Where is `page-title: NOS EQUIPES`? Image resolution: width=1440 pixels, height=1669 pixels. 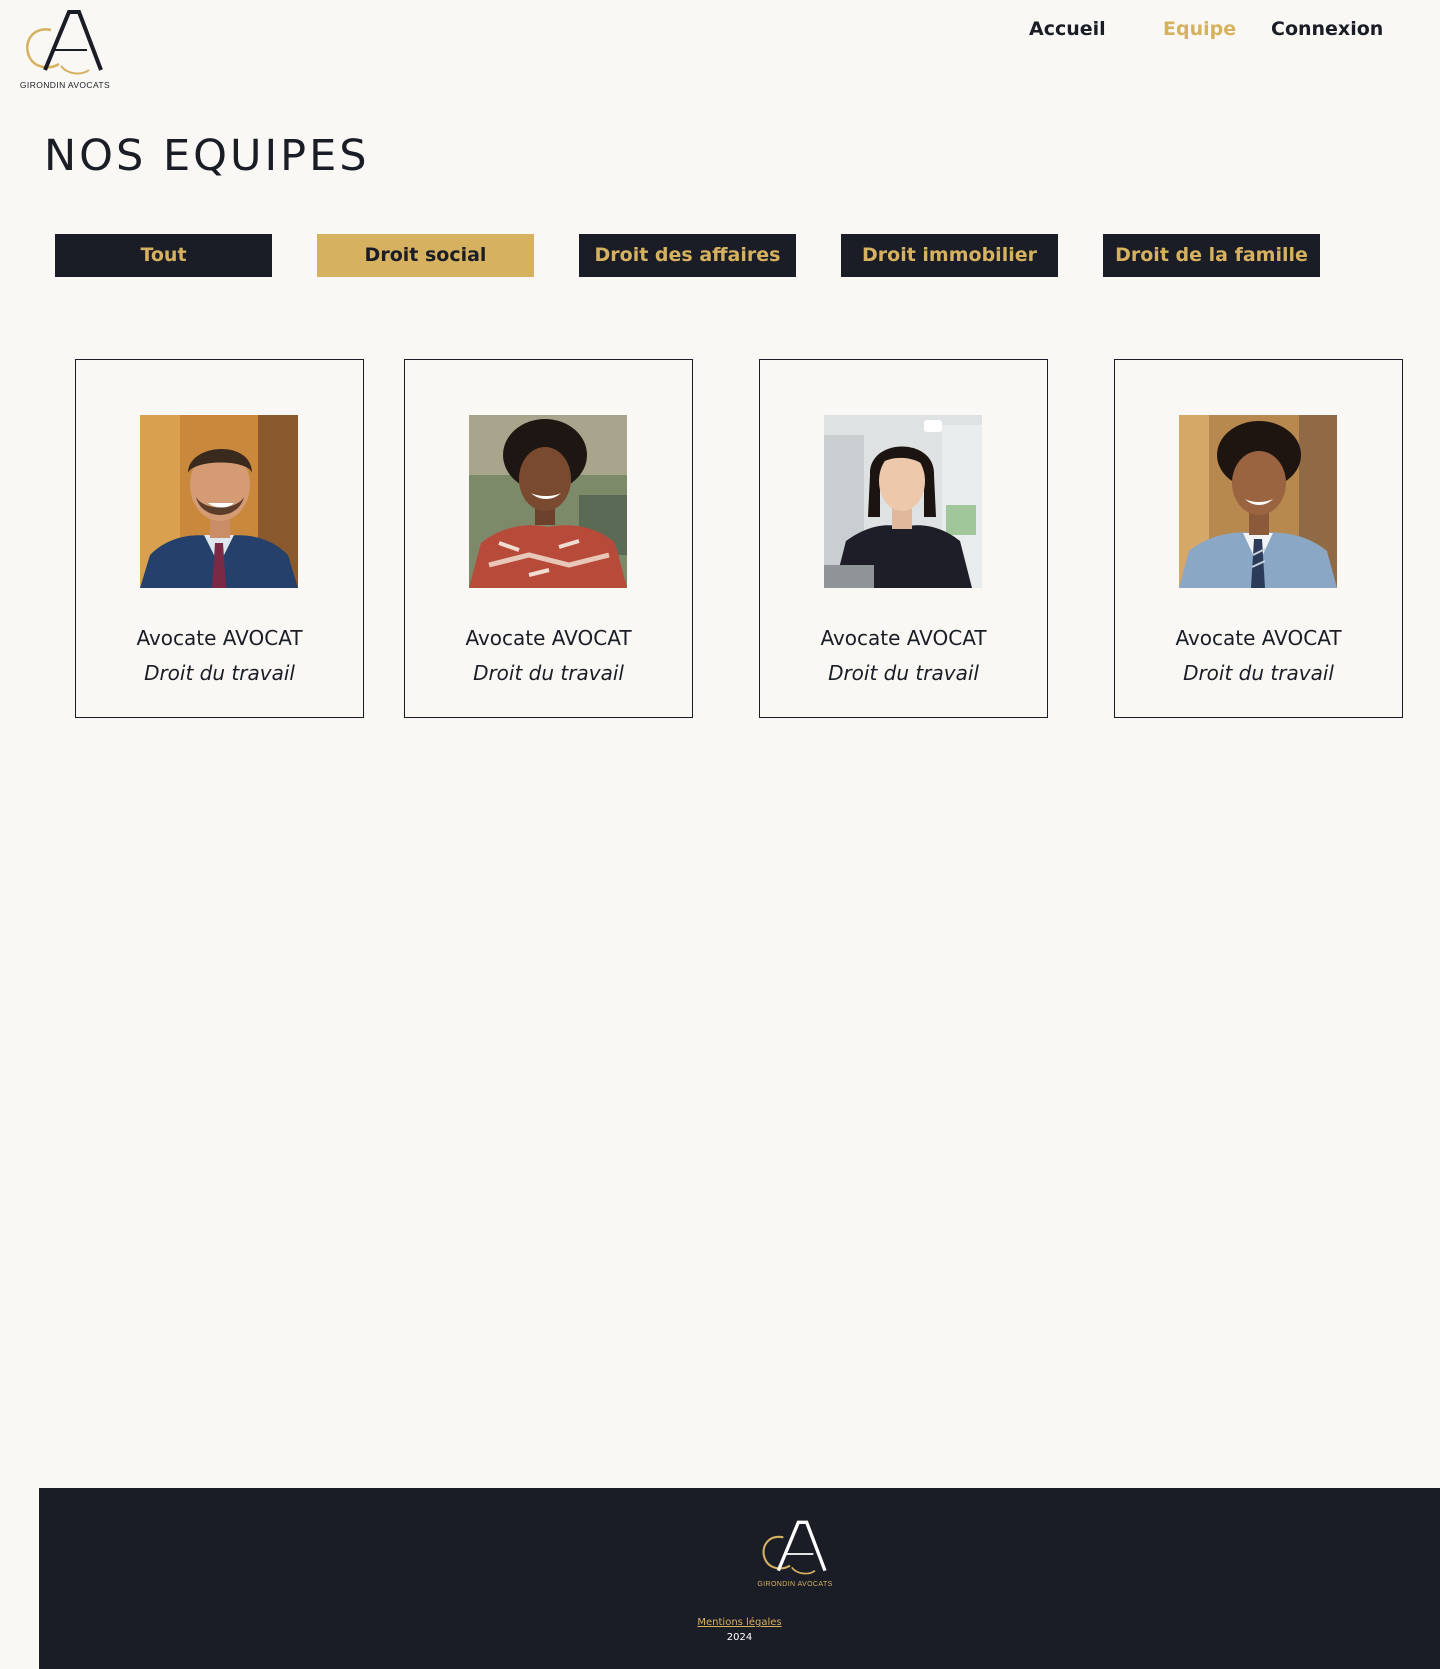
page-title: NOS EQUIPES is located at coordinates (207, 156).